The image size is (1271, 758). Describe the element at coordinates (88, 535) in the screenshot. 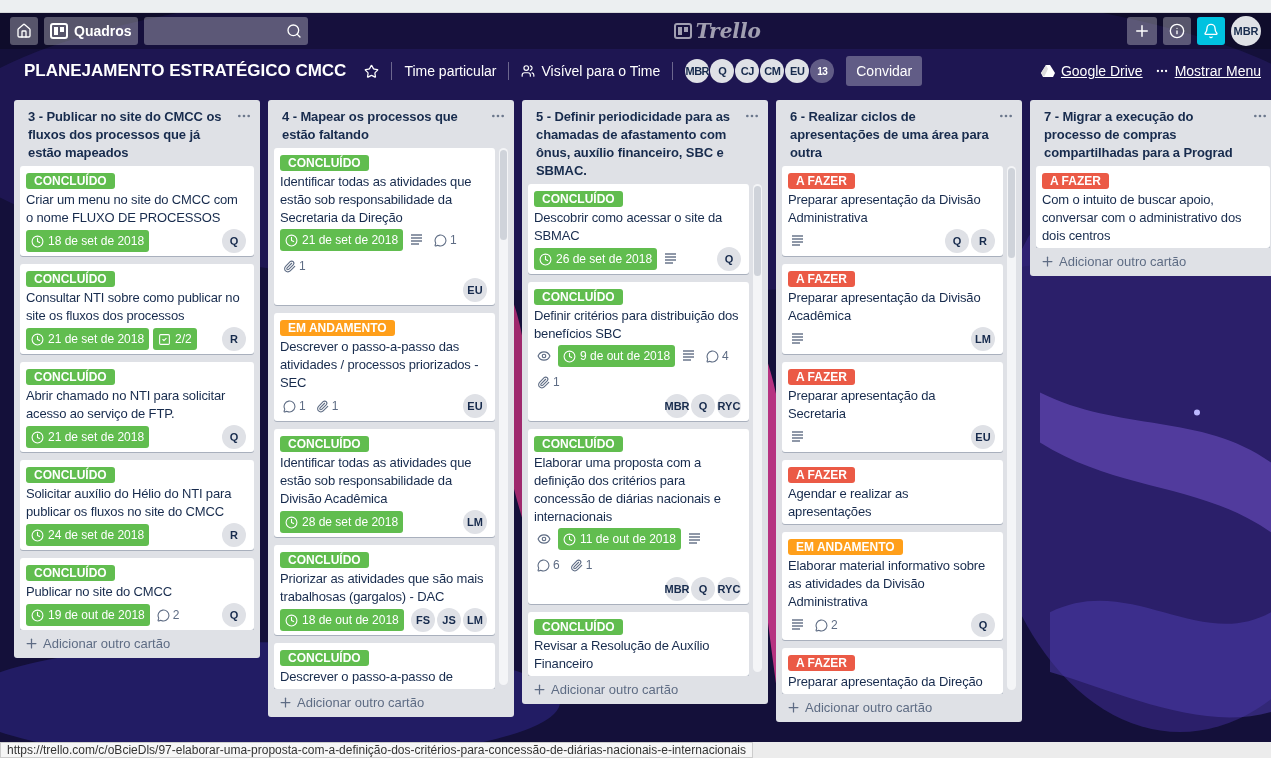

I see `due-date-badge: 24 de set de 2018` at that location.